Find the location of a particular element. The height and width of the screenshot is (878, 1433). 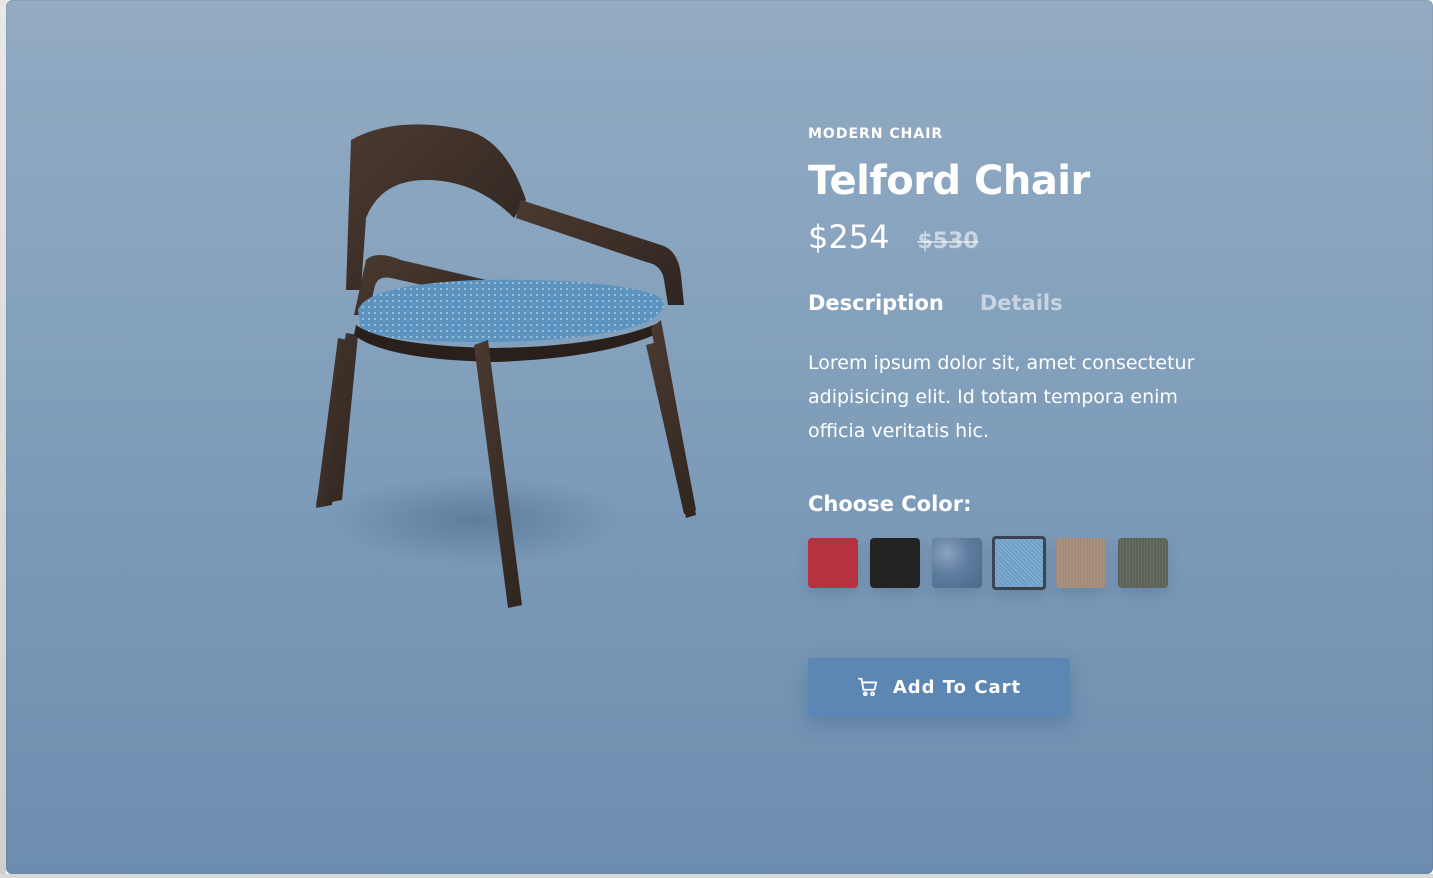

choose-color-label: Choose Color: is located at coordinates (890, 504).